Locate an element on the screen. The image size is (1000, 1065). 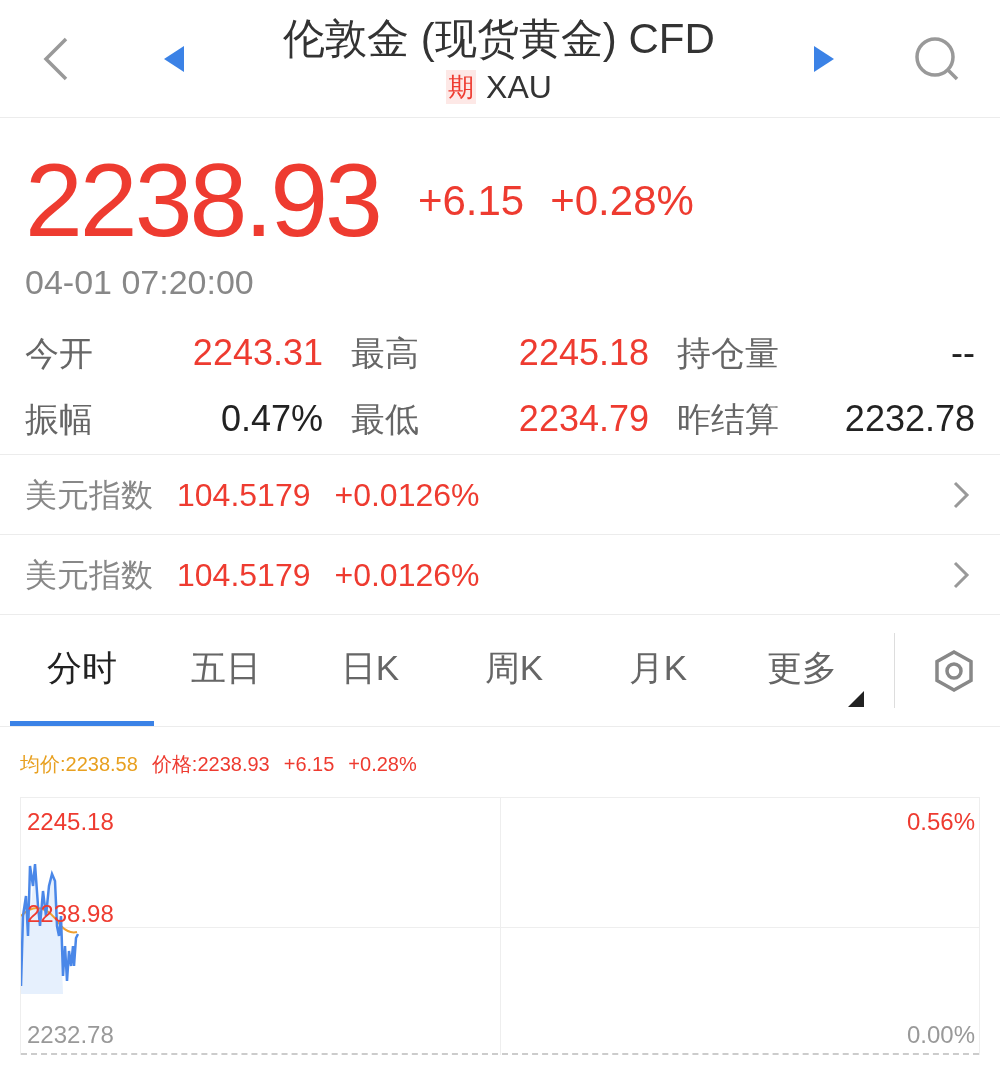
stat-value: 2232.78 is located at coordinates (909, 419).